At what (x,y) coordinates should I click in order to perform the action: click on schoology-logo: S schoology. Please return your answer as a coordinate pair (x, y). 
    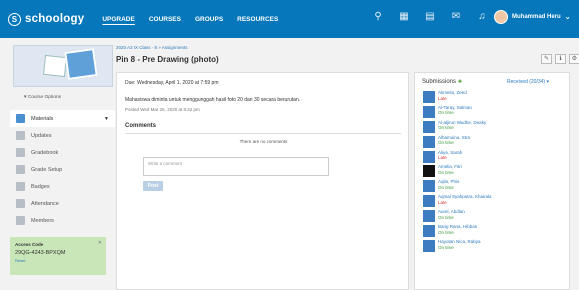
    Looking at the image, I should click on (46, 19).